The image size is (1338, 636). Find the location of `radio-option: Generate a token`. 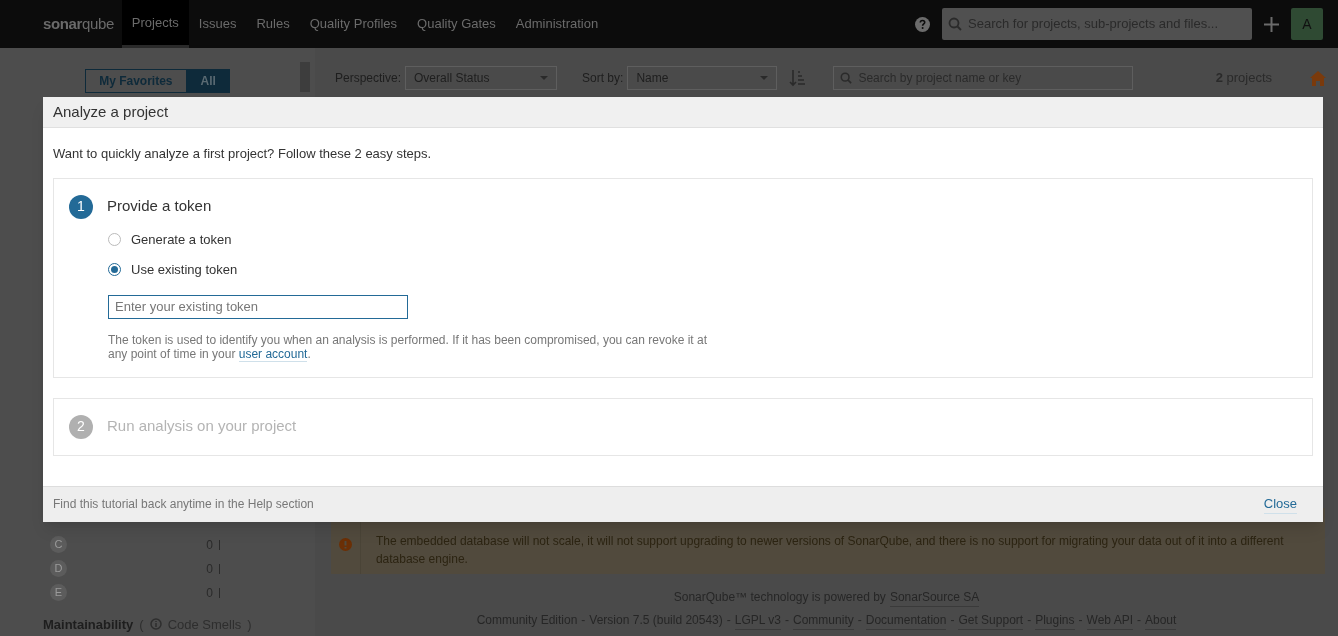

radio-option: Generate a token is located at coordinates (702, 239).